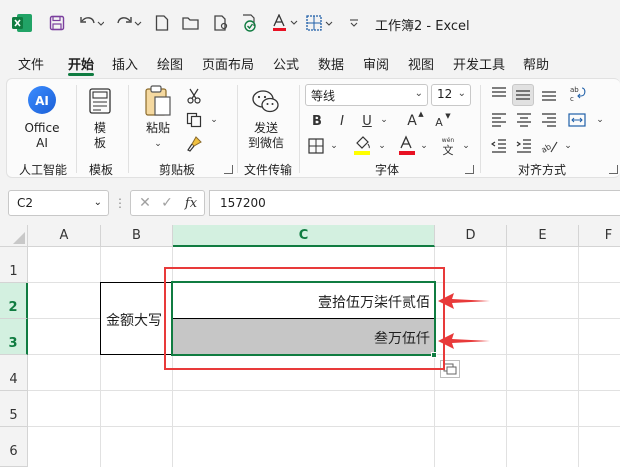  I want to click on font-name-combo: 等线 ⌄, so click(366, 95).